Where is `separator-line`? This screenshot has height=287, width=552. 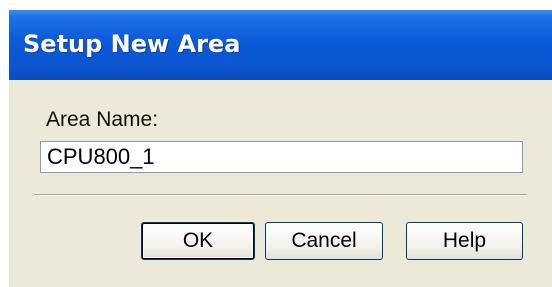
separator-line is located at coordinates (280, 195).